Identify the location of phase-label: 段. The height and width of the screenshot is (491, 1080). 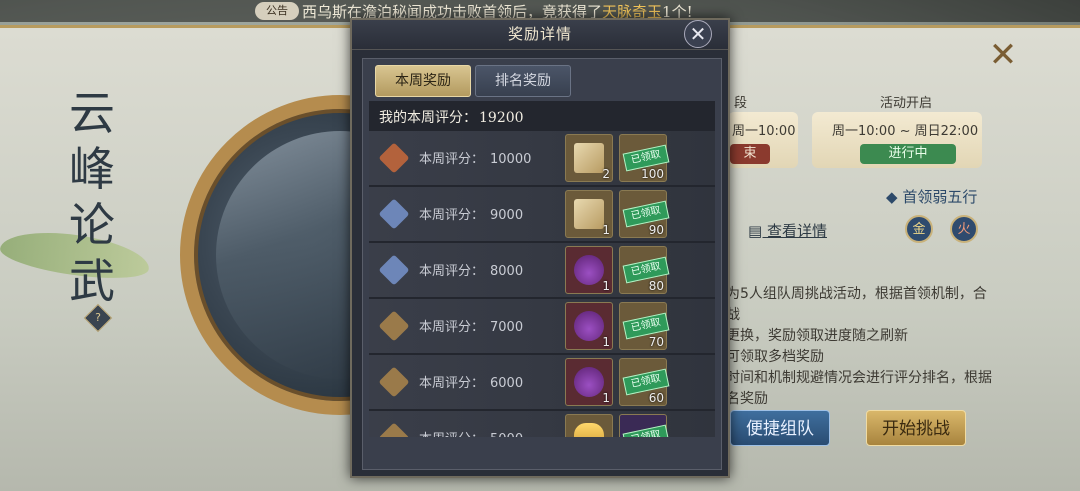
(741, 103).